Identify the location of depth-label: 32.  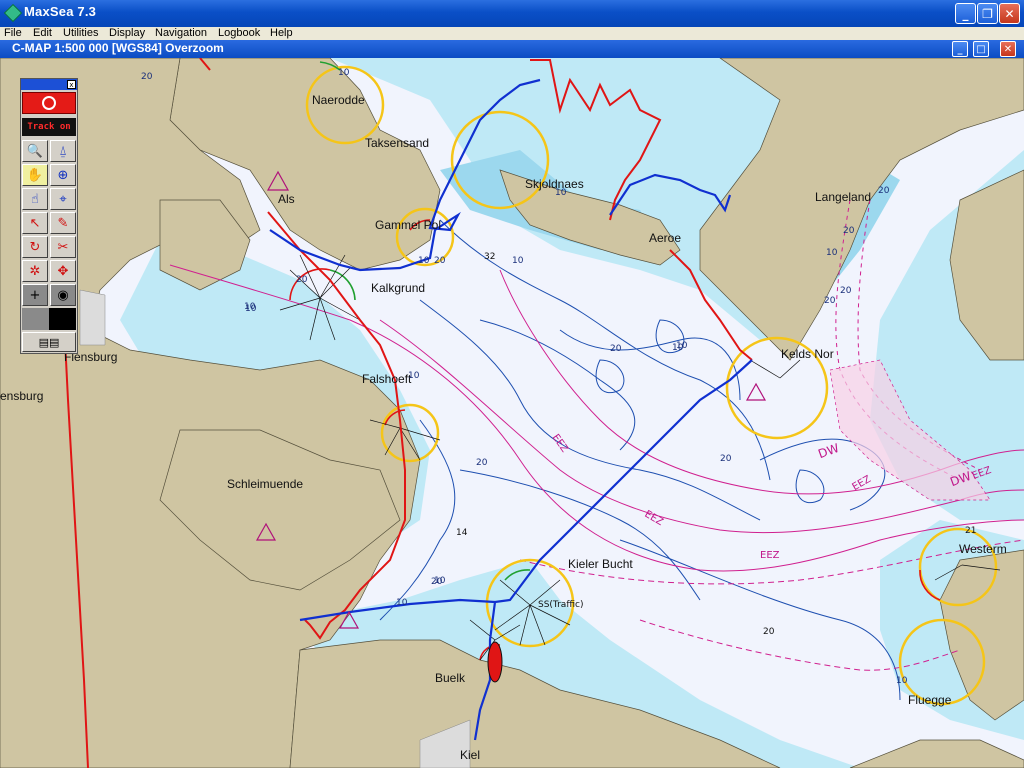
(490, 257).